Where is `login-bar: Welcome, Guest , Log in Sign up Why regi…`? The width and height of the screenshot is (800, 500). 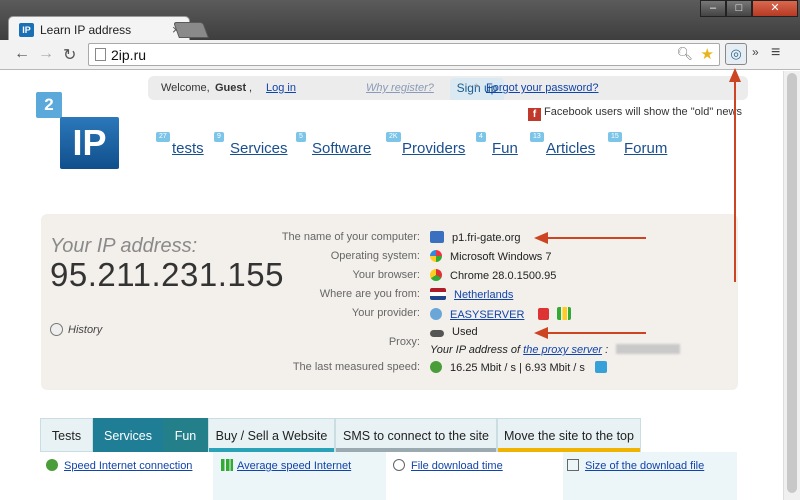
login-bar: Welcome, Guest , Log in Sign up Why regi… is located at coordinates (448, 88).